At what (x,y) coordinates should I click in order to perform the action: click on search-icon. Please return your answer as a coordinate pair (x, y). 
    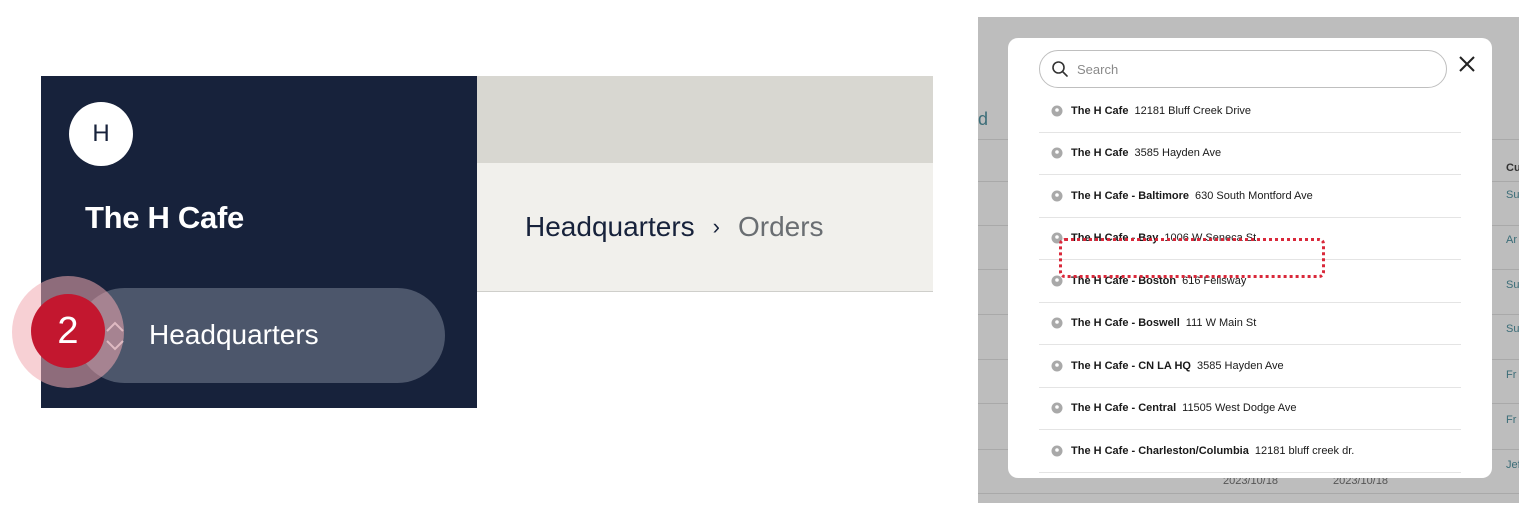
    Looking at the image, I should click on (1060, 69).